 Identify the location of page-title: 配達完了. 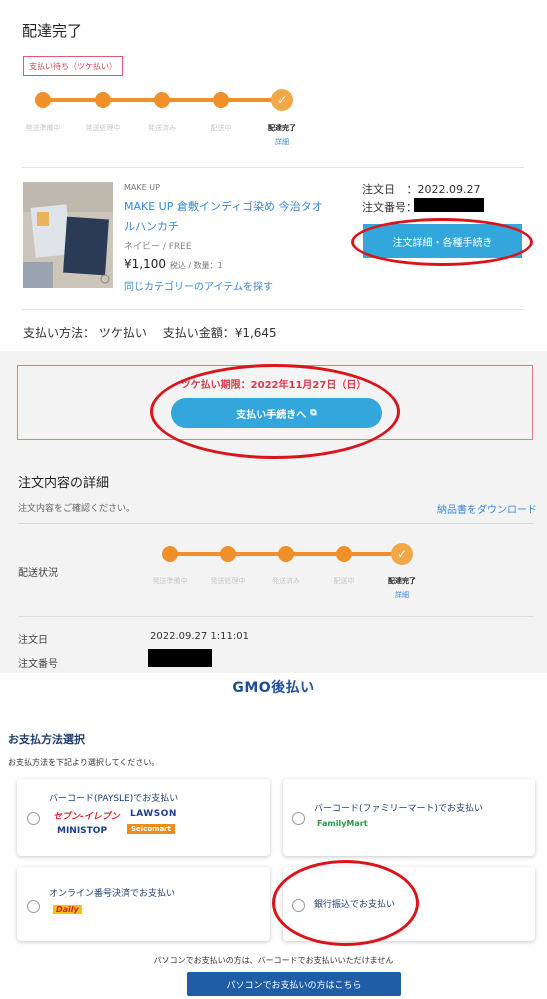
(52, 31).